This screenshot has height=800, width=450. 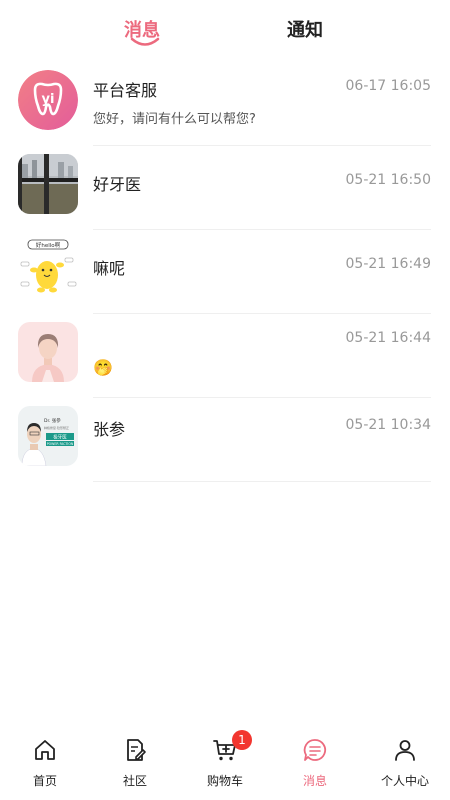 I want to click on conversation-time: 05-21 16:50, so click(x=388, y=180).